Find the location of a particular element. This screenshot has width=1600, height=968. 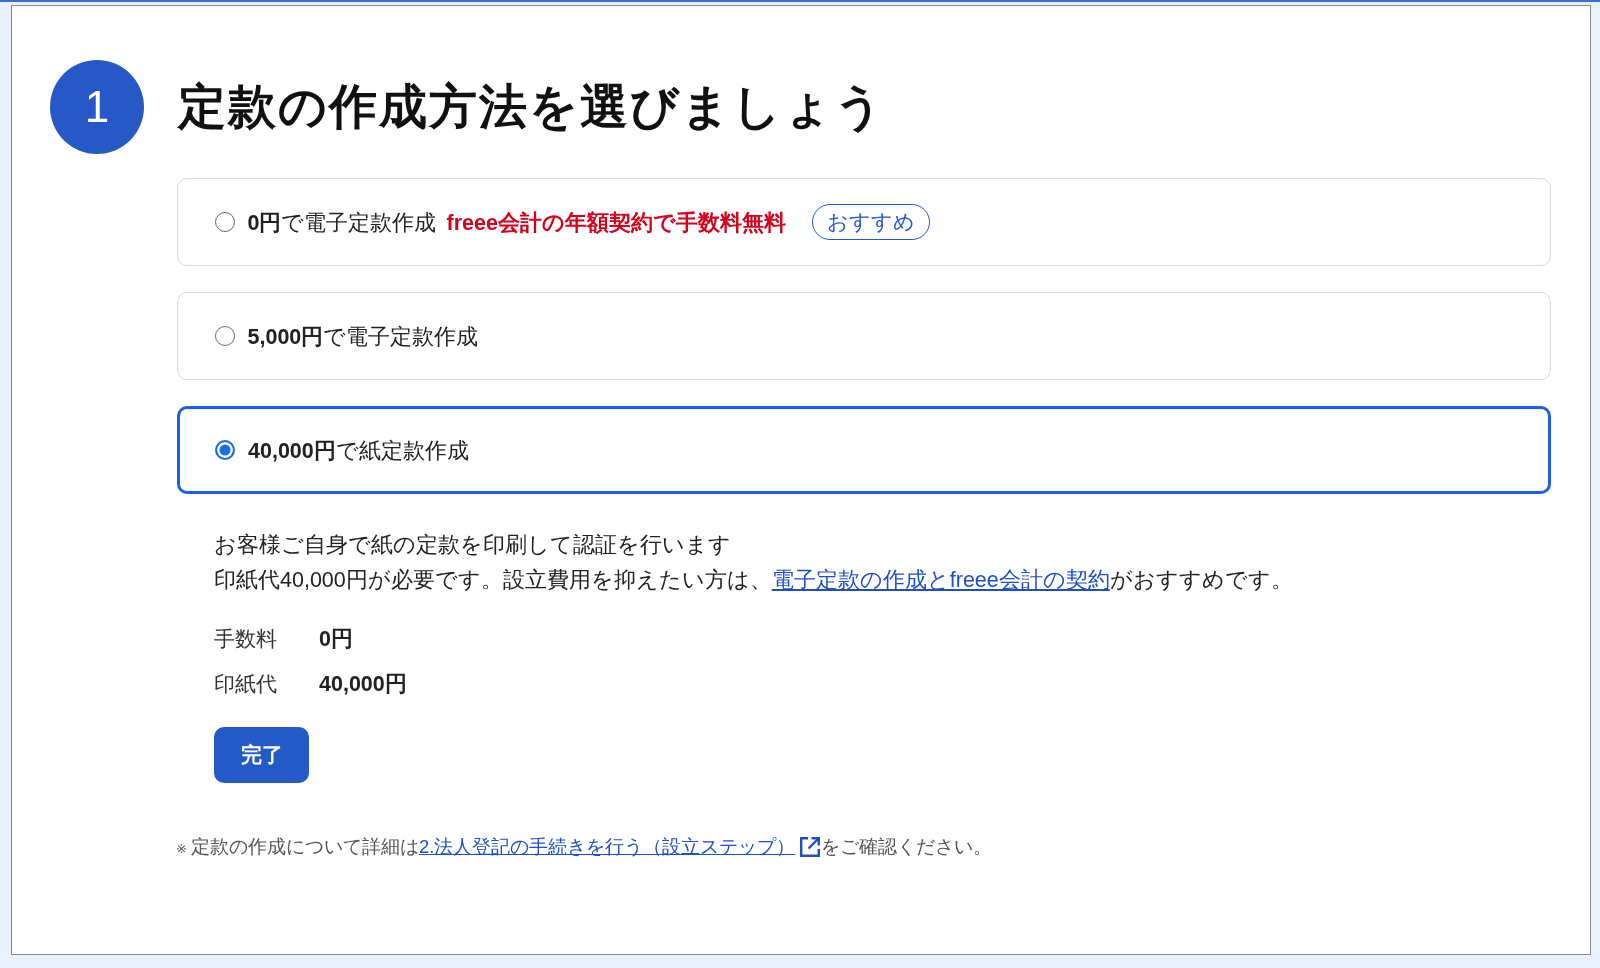

fee-value: 40,000円 is located at coordinates (363, 684).